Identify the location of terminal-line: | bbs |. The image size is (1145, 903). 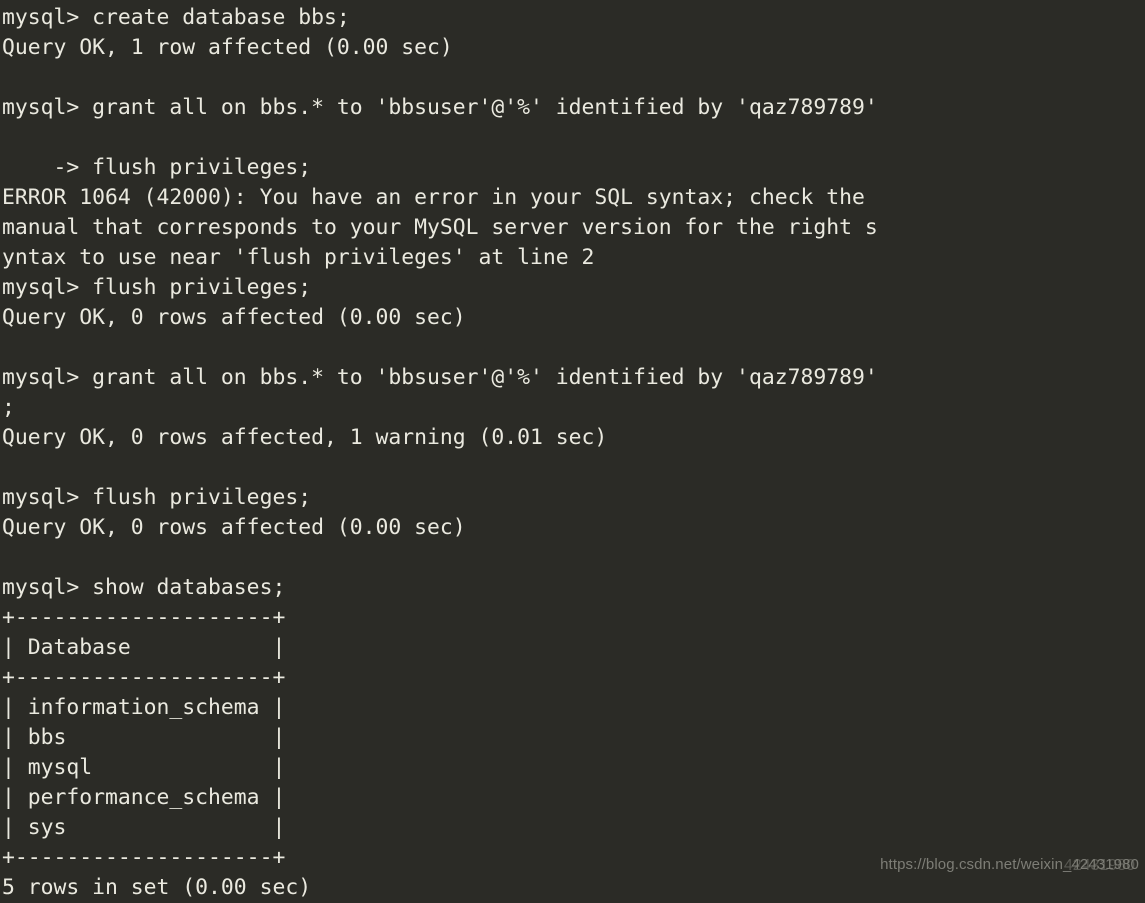
(144, 737).